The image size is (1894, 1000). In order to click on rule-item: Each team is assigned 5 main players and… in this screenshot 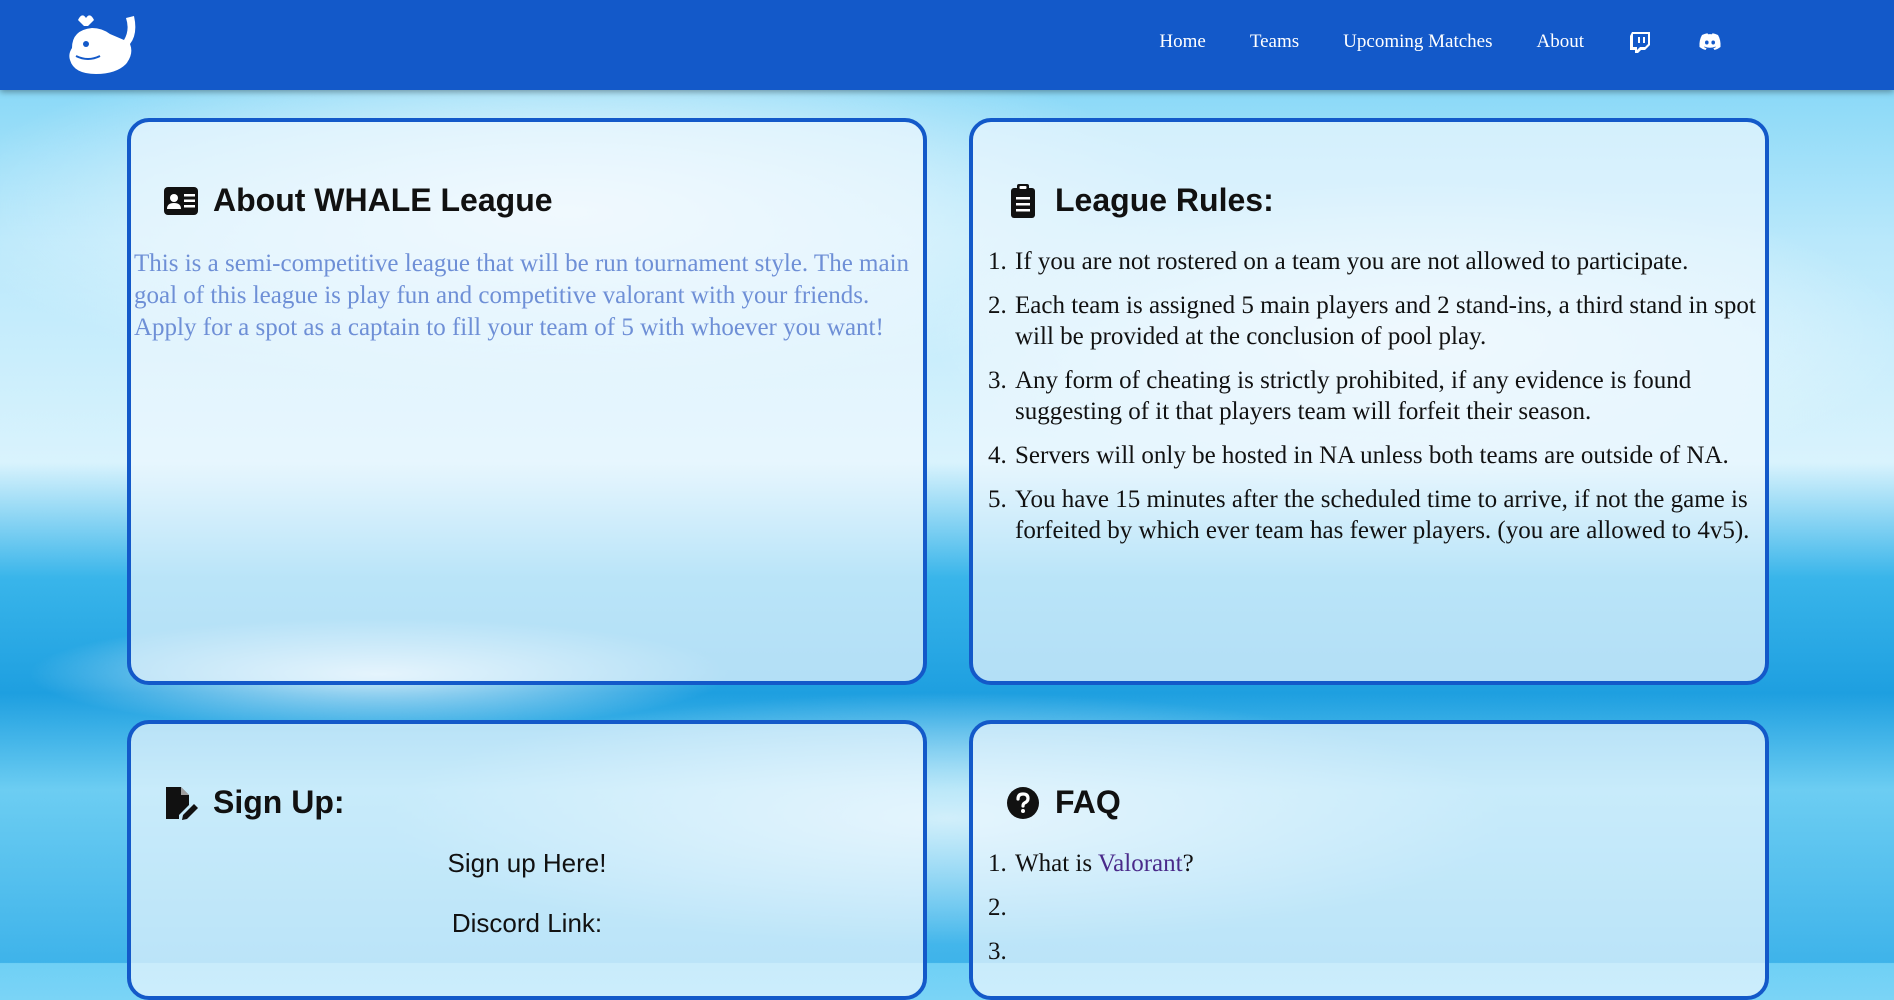, I will do `click(1398, 321)`.